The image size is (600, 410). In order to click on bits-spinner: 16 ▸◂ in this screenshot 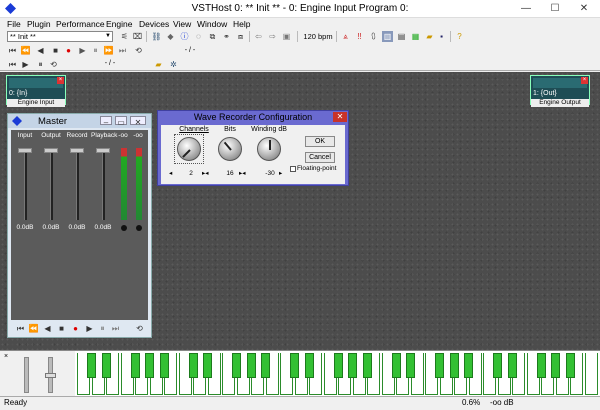, I will do `click(231, 174)`.